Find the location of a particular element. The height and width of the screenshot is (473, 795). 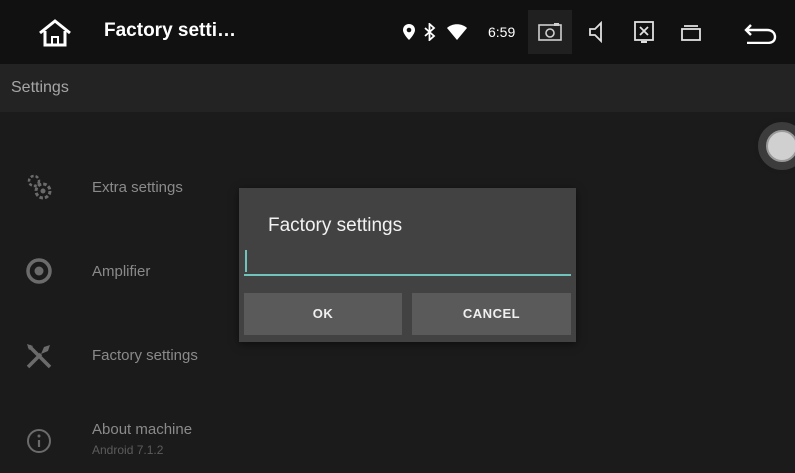

volume-icon is located at coordinates (598, 32).